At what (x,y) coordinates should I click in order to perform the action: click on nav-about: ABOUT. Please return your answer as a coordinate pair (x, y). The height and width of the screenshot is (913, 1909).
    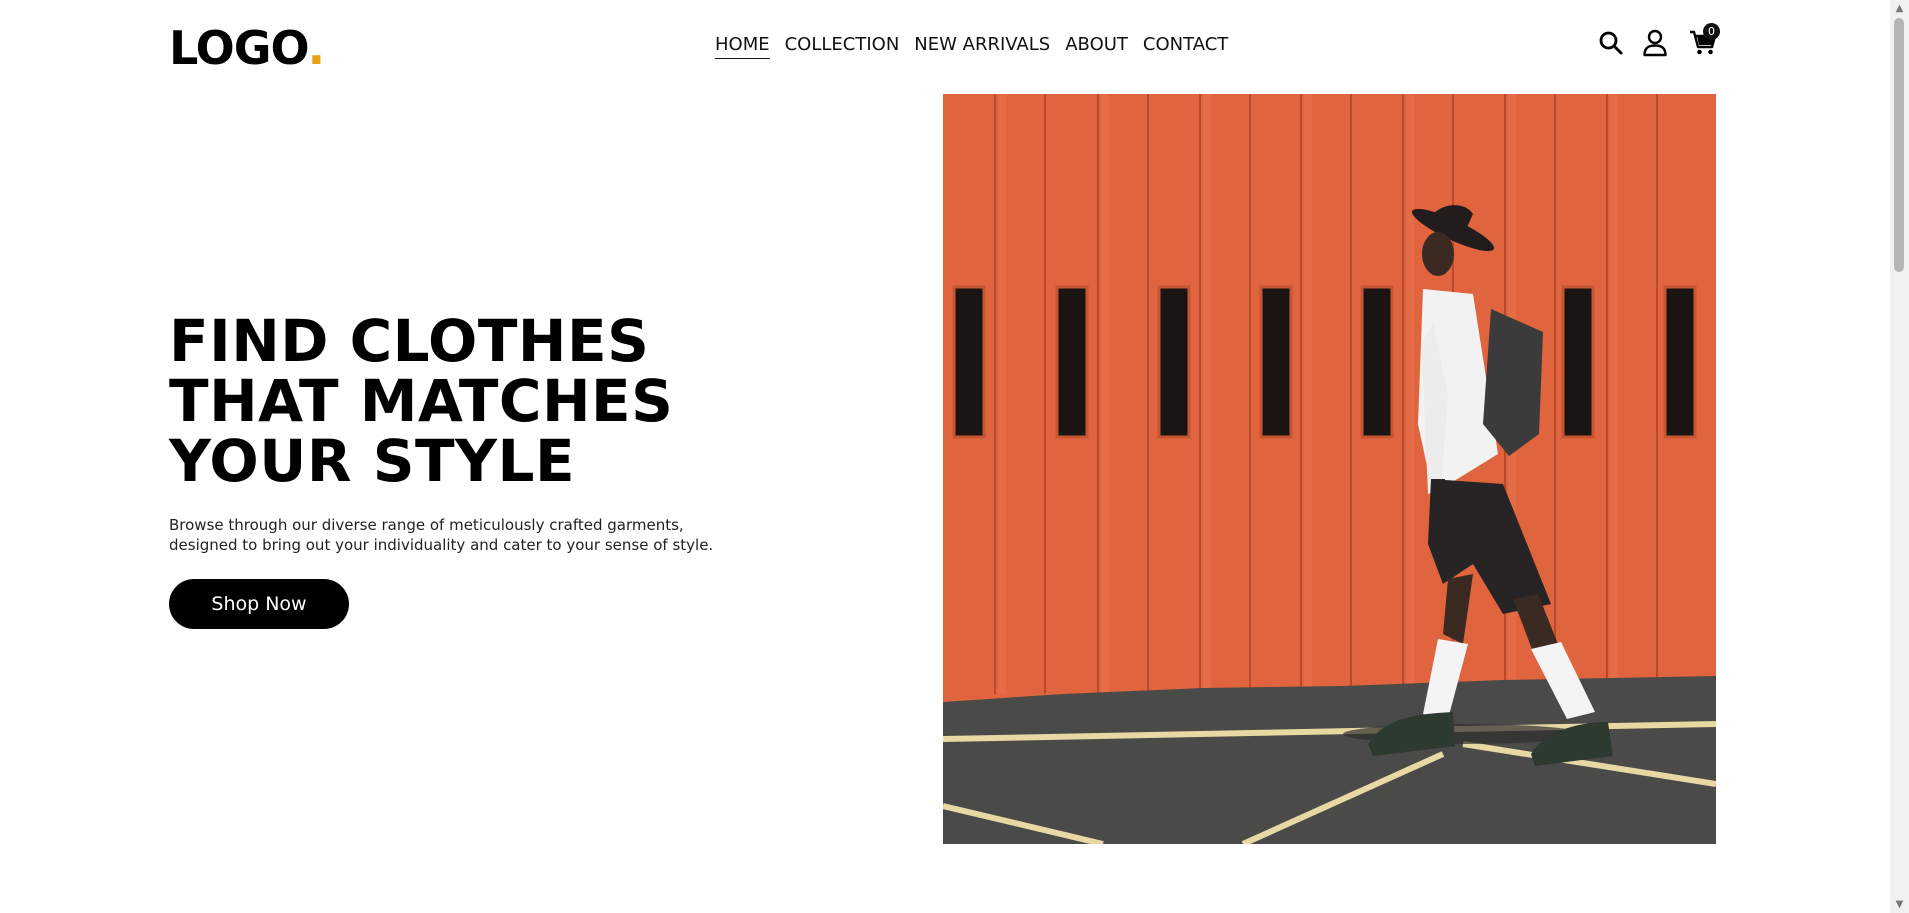
    Looking at the image, I should click on (1096, 46).